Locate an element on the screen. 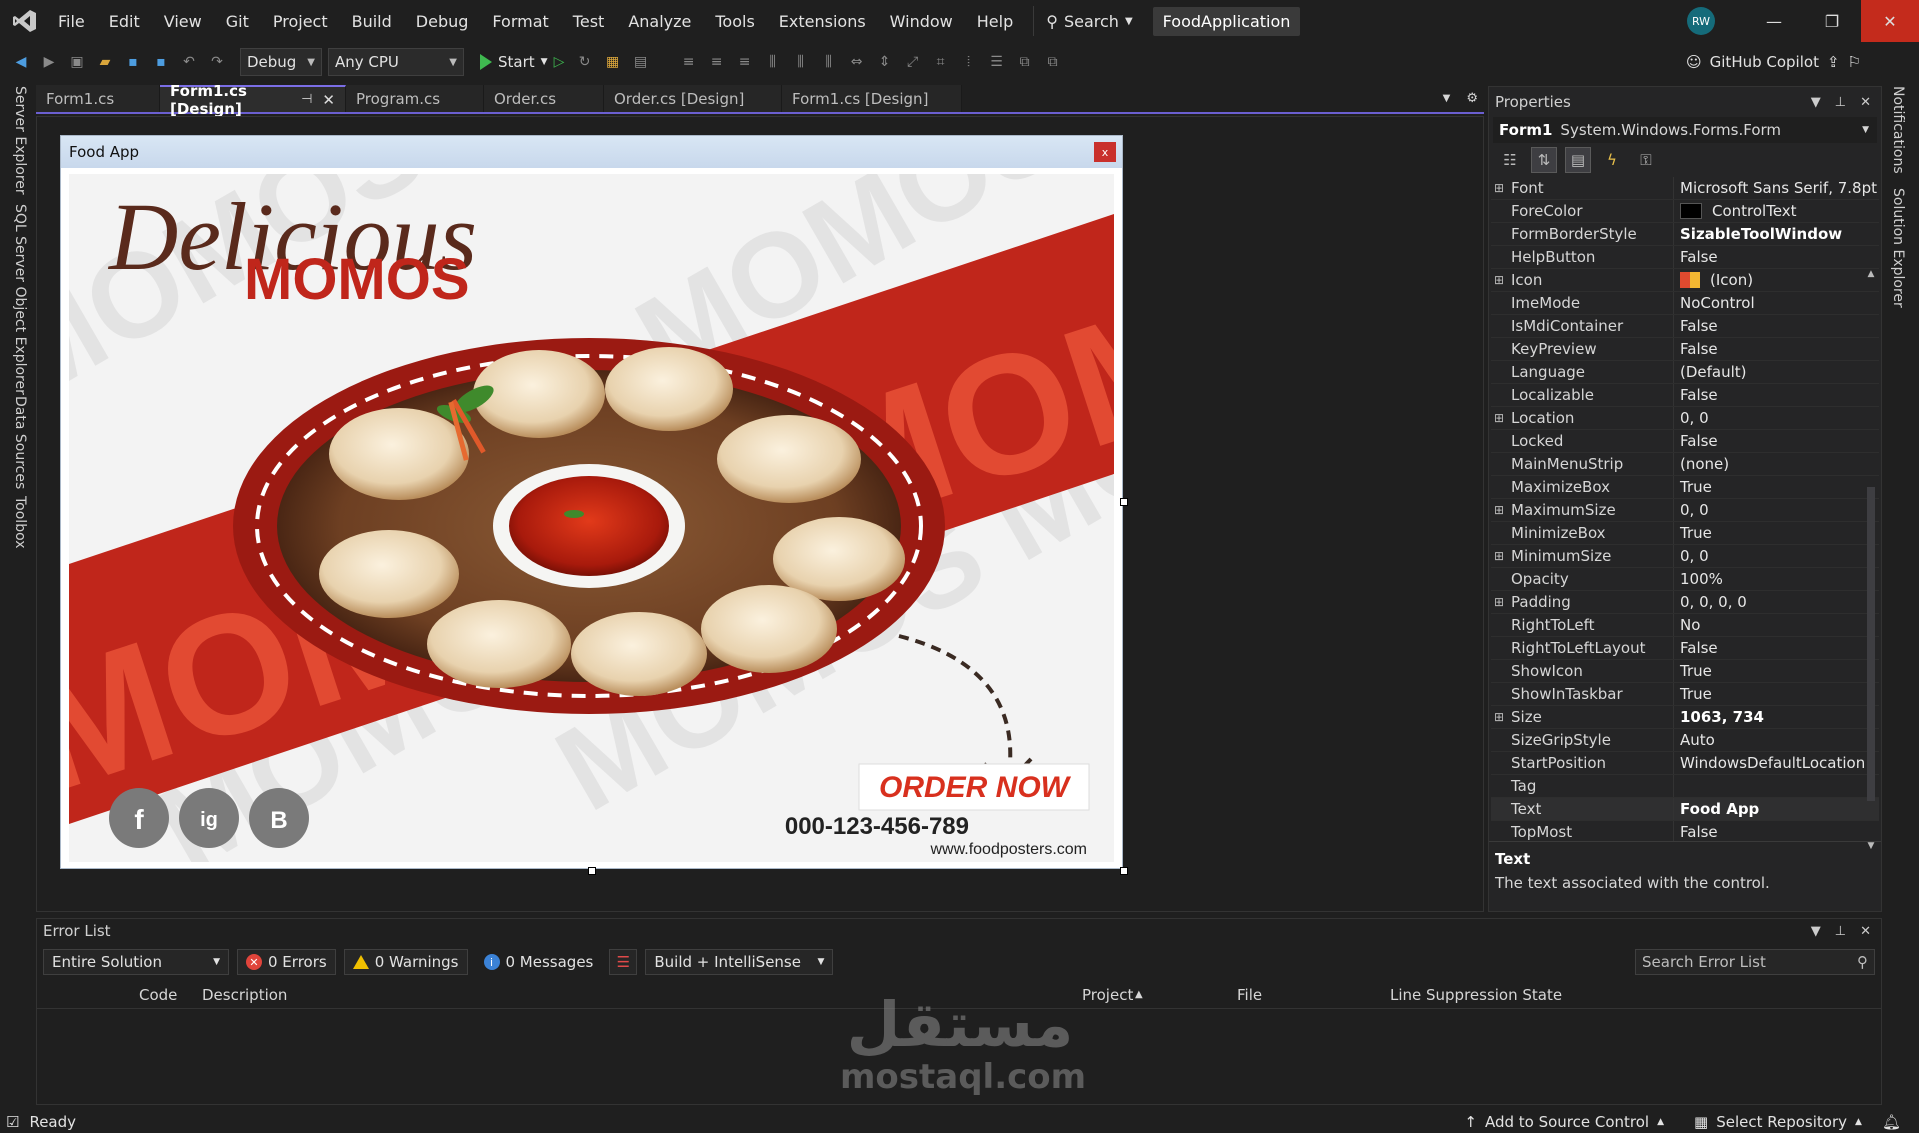  property-value is located at coordinates (1776, 786).